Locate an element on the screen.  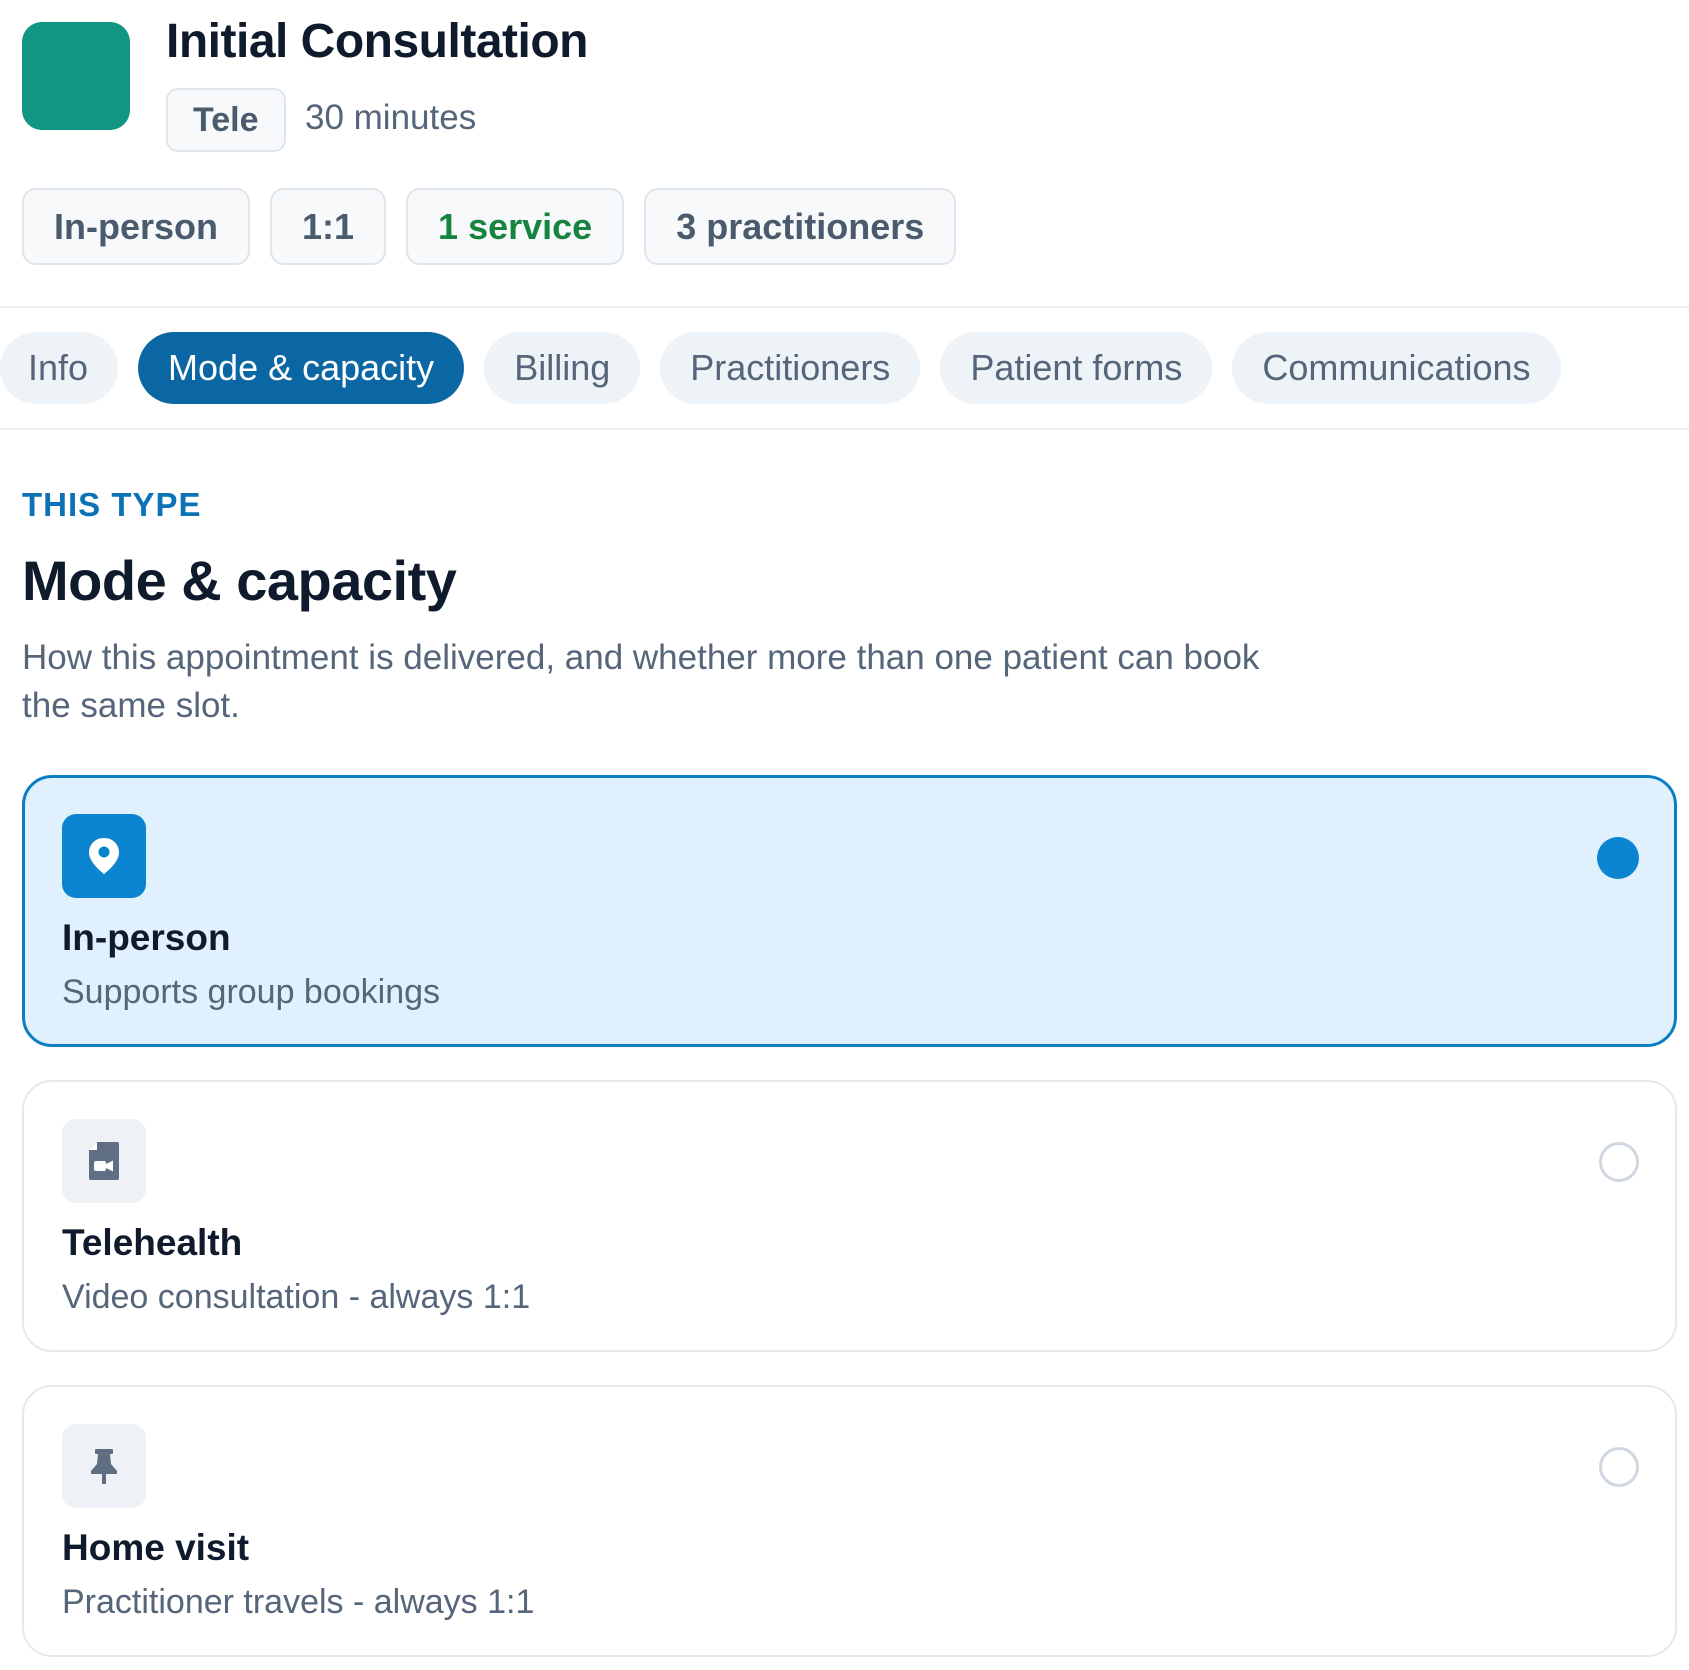
option-label: Telehealth is located at coordinates (152, 1242).